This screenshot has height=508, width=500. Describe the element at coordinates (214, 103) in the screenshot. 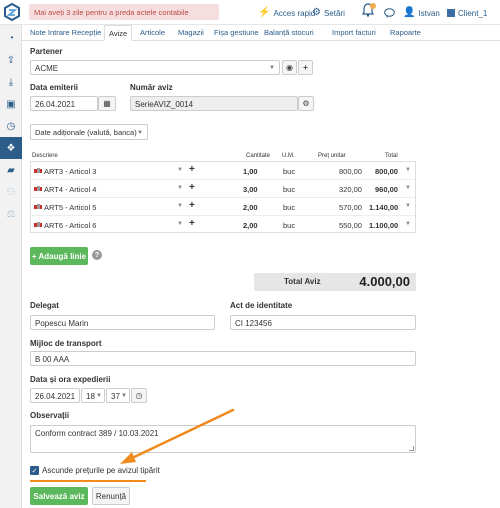

I see `notice-number-input: SerieAVIZ_0014` at that location.